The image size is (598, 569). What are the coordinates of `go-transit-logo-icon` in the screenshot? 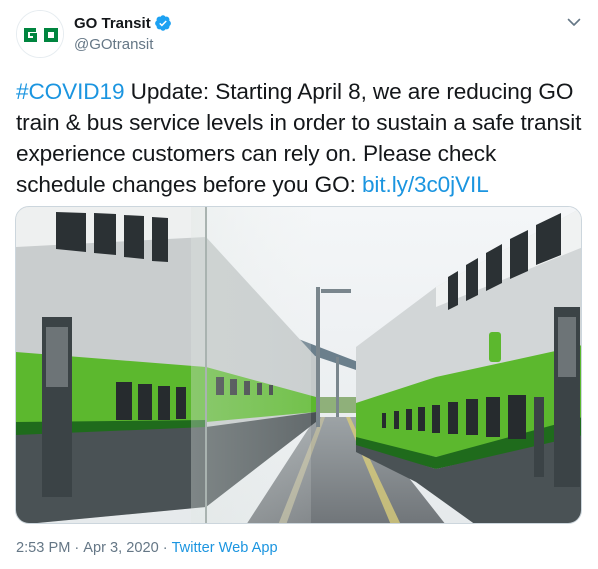 It's located at (40, 34).